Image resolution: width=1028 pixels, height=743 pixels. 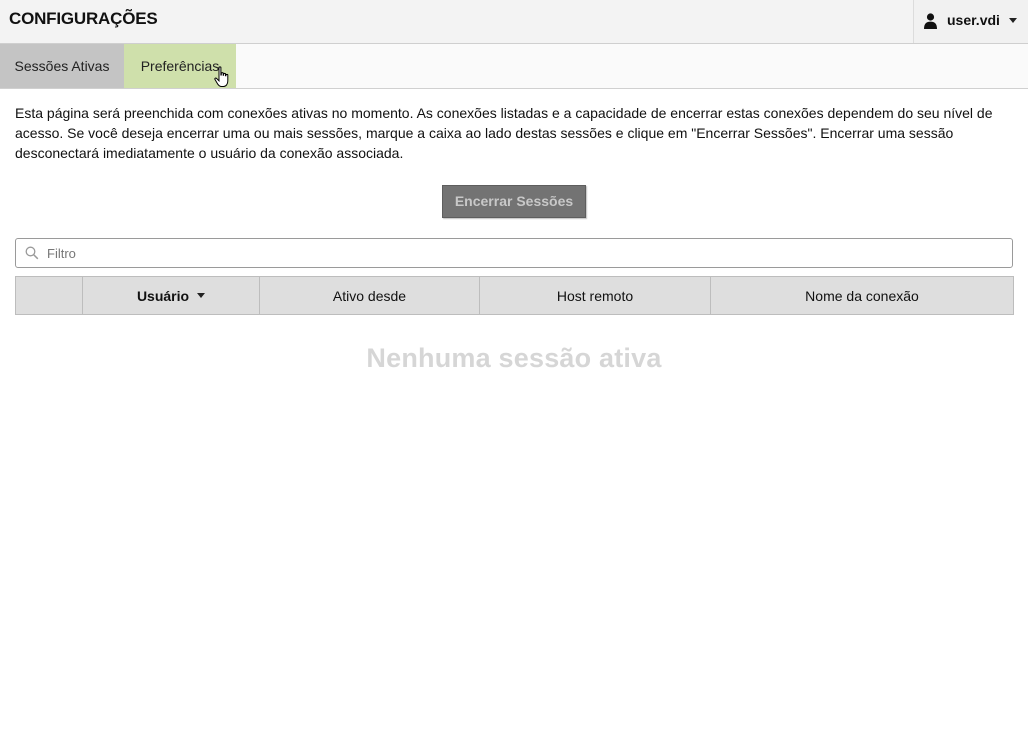 I want to click on filter-box, so click(x=514, y=253).